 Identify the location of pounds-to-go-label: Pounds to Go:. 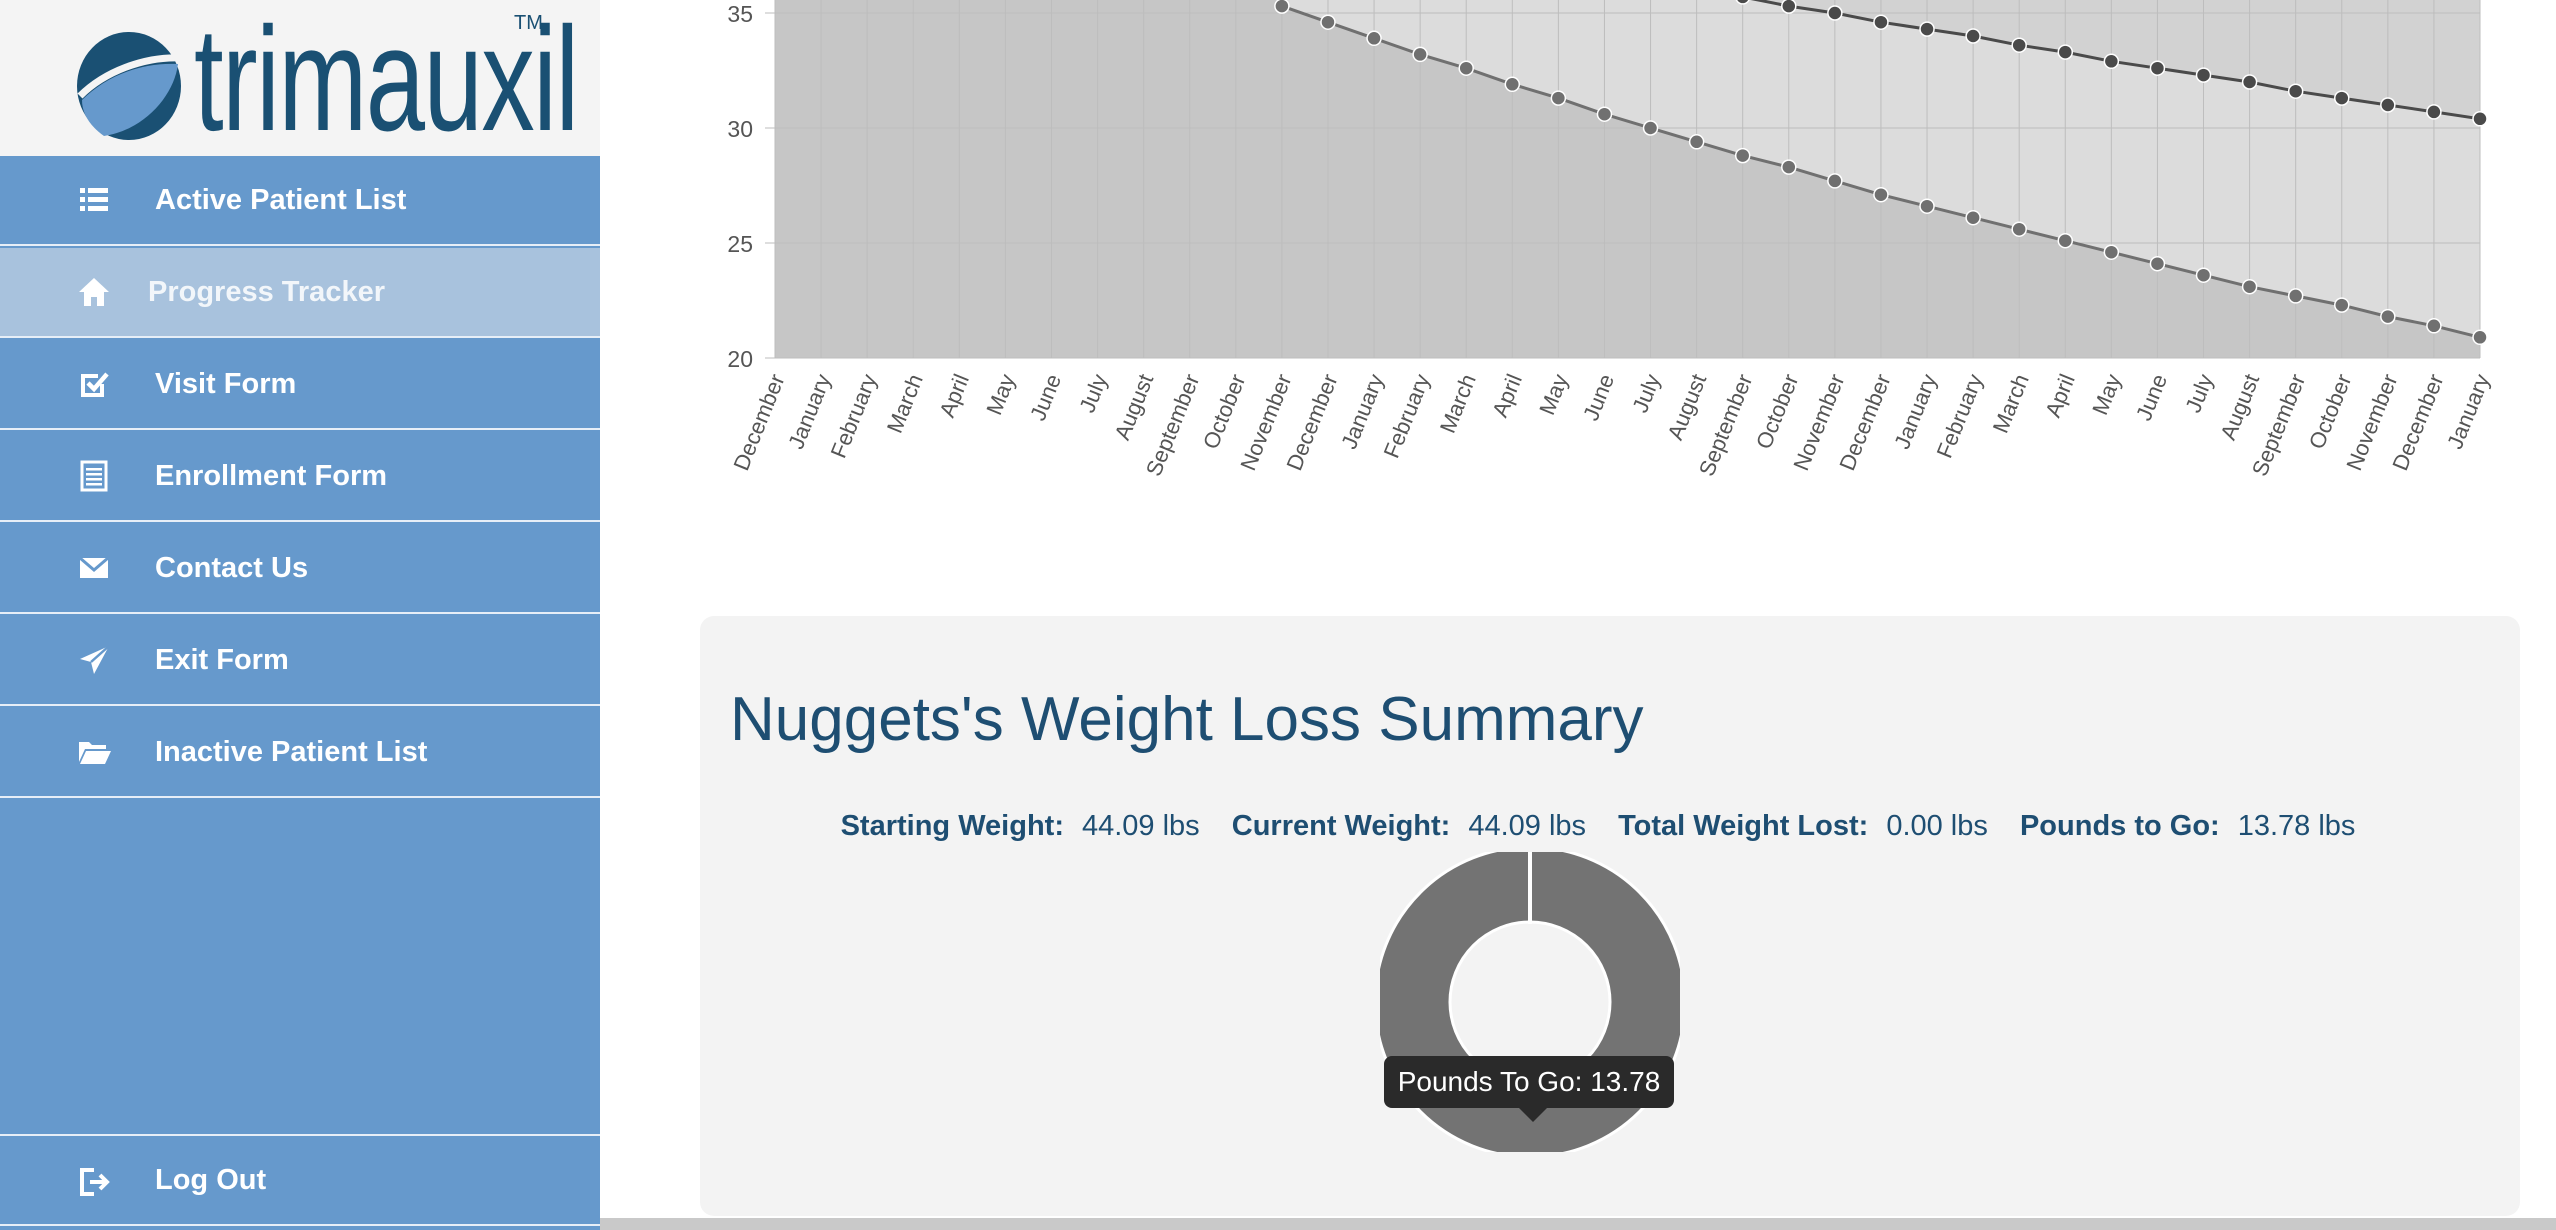
(2119, 826).